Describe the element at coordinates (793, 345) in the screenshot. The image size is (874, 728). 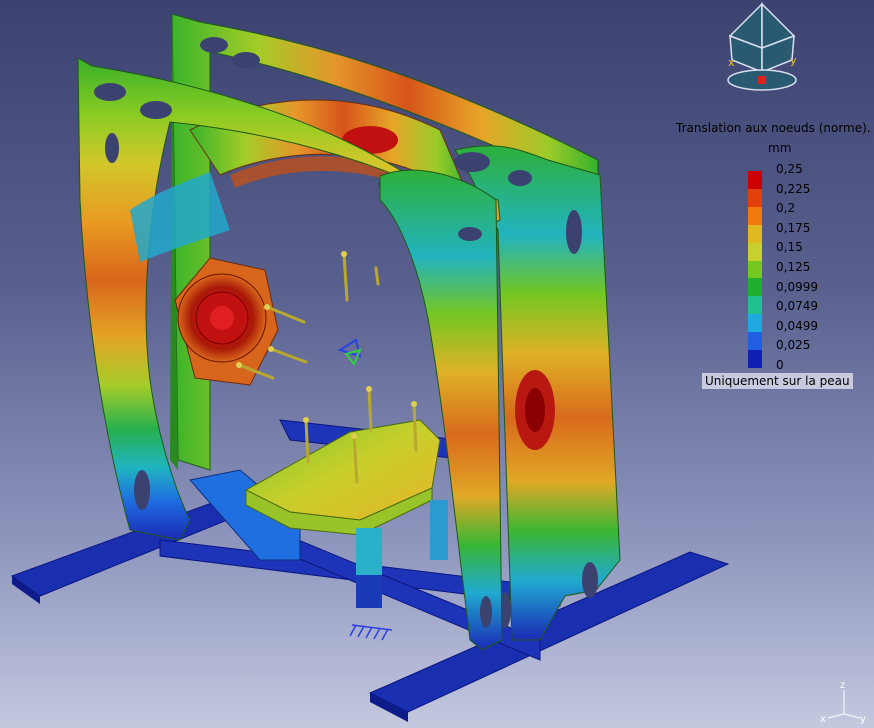
I see `legend-tick-label: 0,025` at that location.